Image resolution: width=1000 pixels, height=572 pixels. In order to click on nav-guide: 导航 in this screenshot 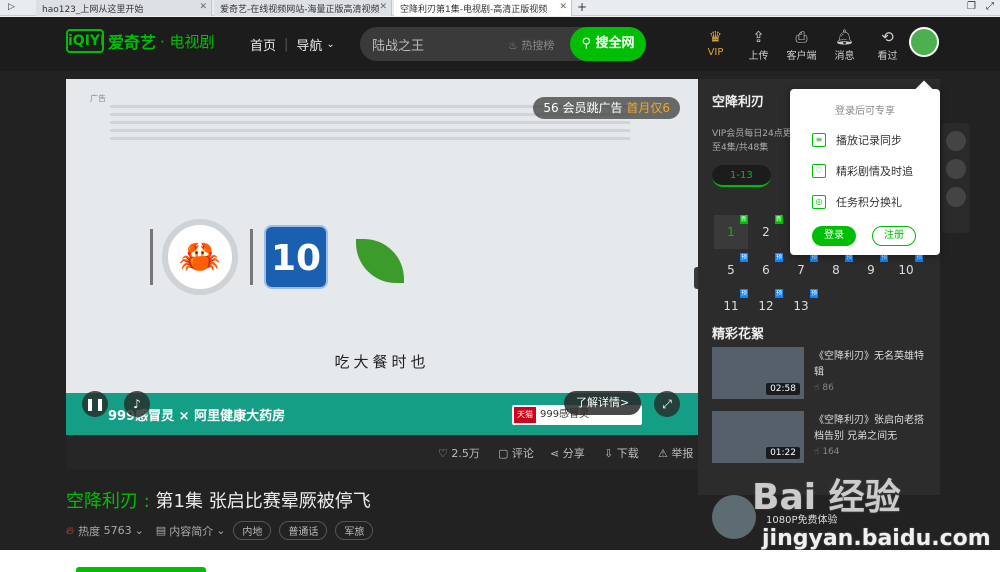, I will do `click(309, 44)`.